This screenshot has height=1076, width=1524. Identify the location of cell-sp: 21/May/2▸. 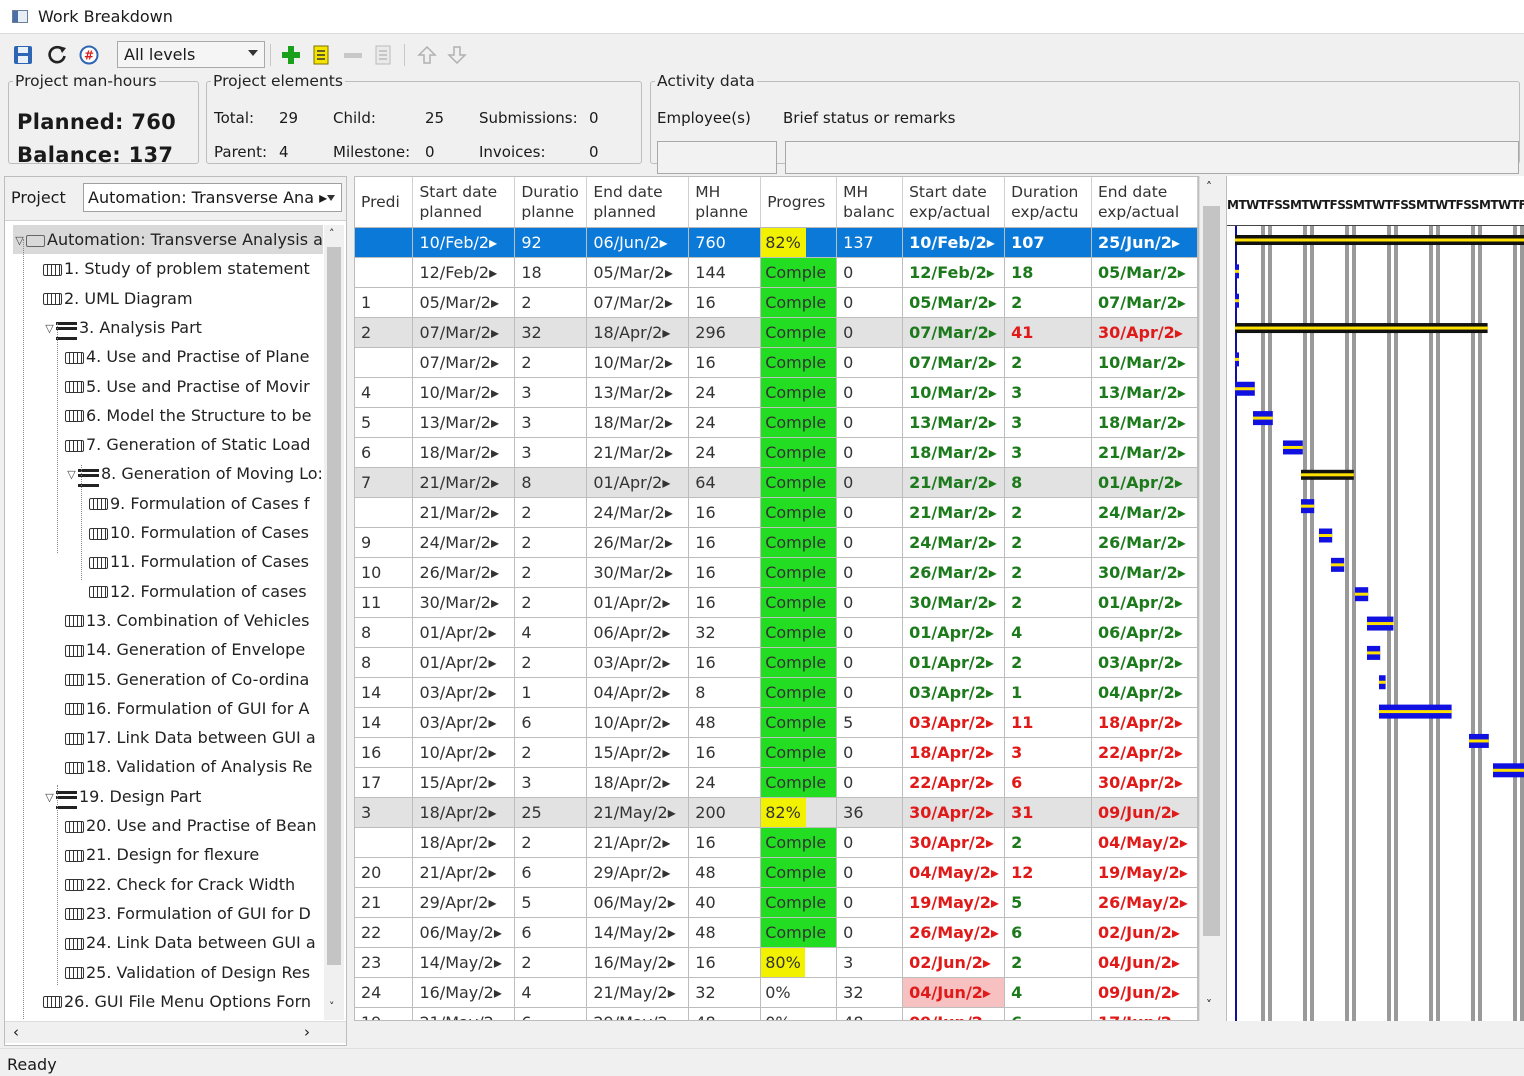
(464, 1013).